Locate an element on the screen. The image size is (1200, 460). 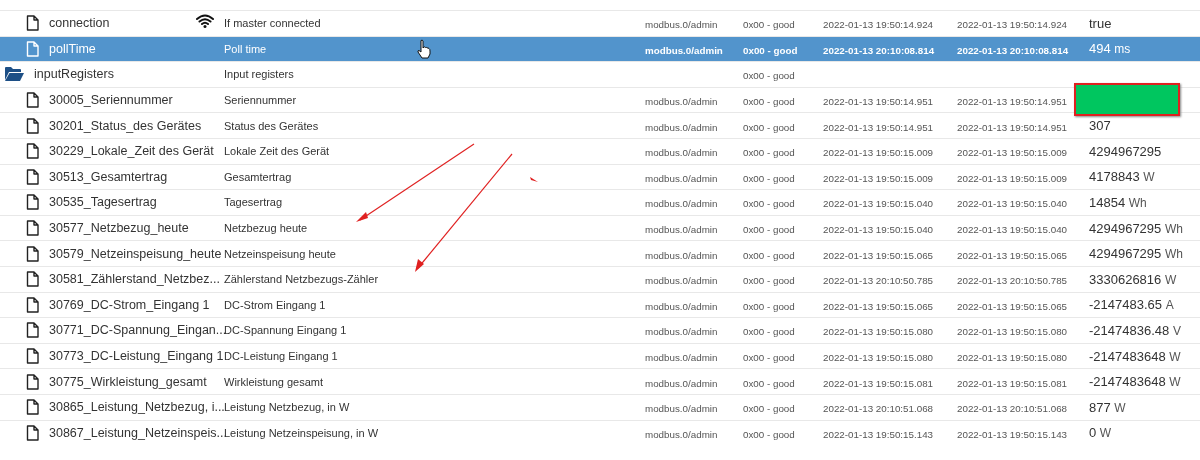
object-id: 30773_DC-Leistung_Eingang 1 is located at coordinates (136, 356).